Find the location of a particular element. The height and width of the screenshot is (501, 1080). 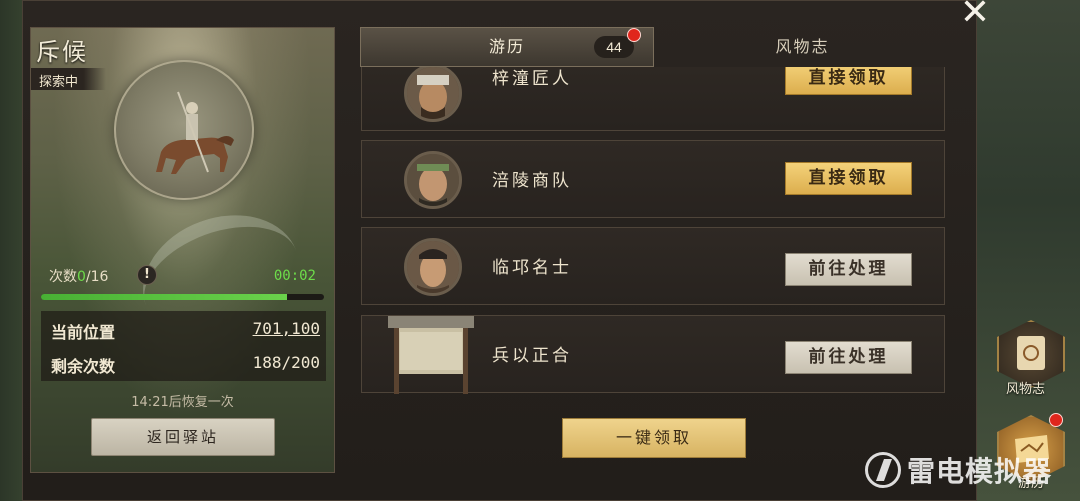

exploring-status-tag: 探索中 is located at coordinates (68, 79).